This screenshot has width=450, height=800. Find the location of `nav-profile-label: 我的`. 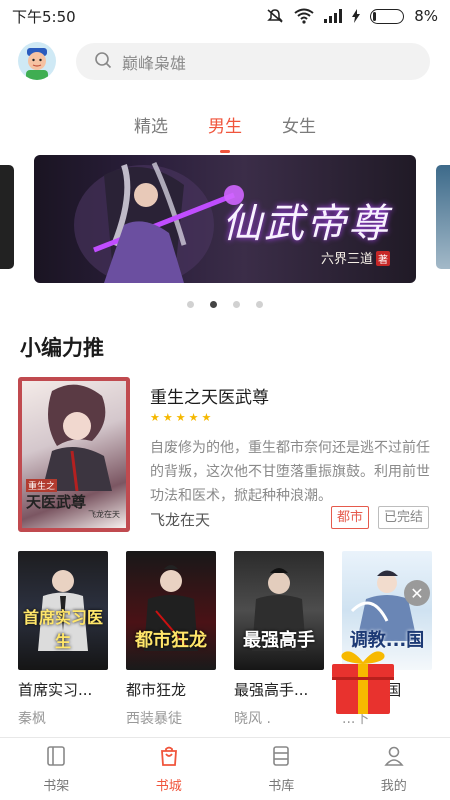

nav-profile-label: 我的 is located at coordinates (393, 786).